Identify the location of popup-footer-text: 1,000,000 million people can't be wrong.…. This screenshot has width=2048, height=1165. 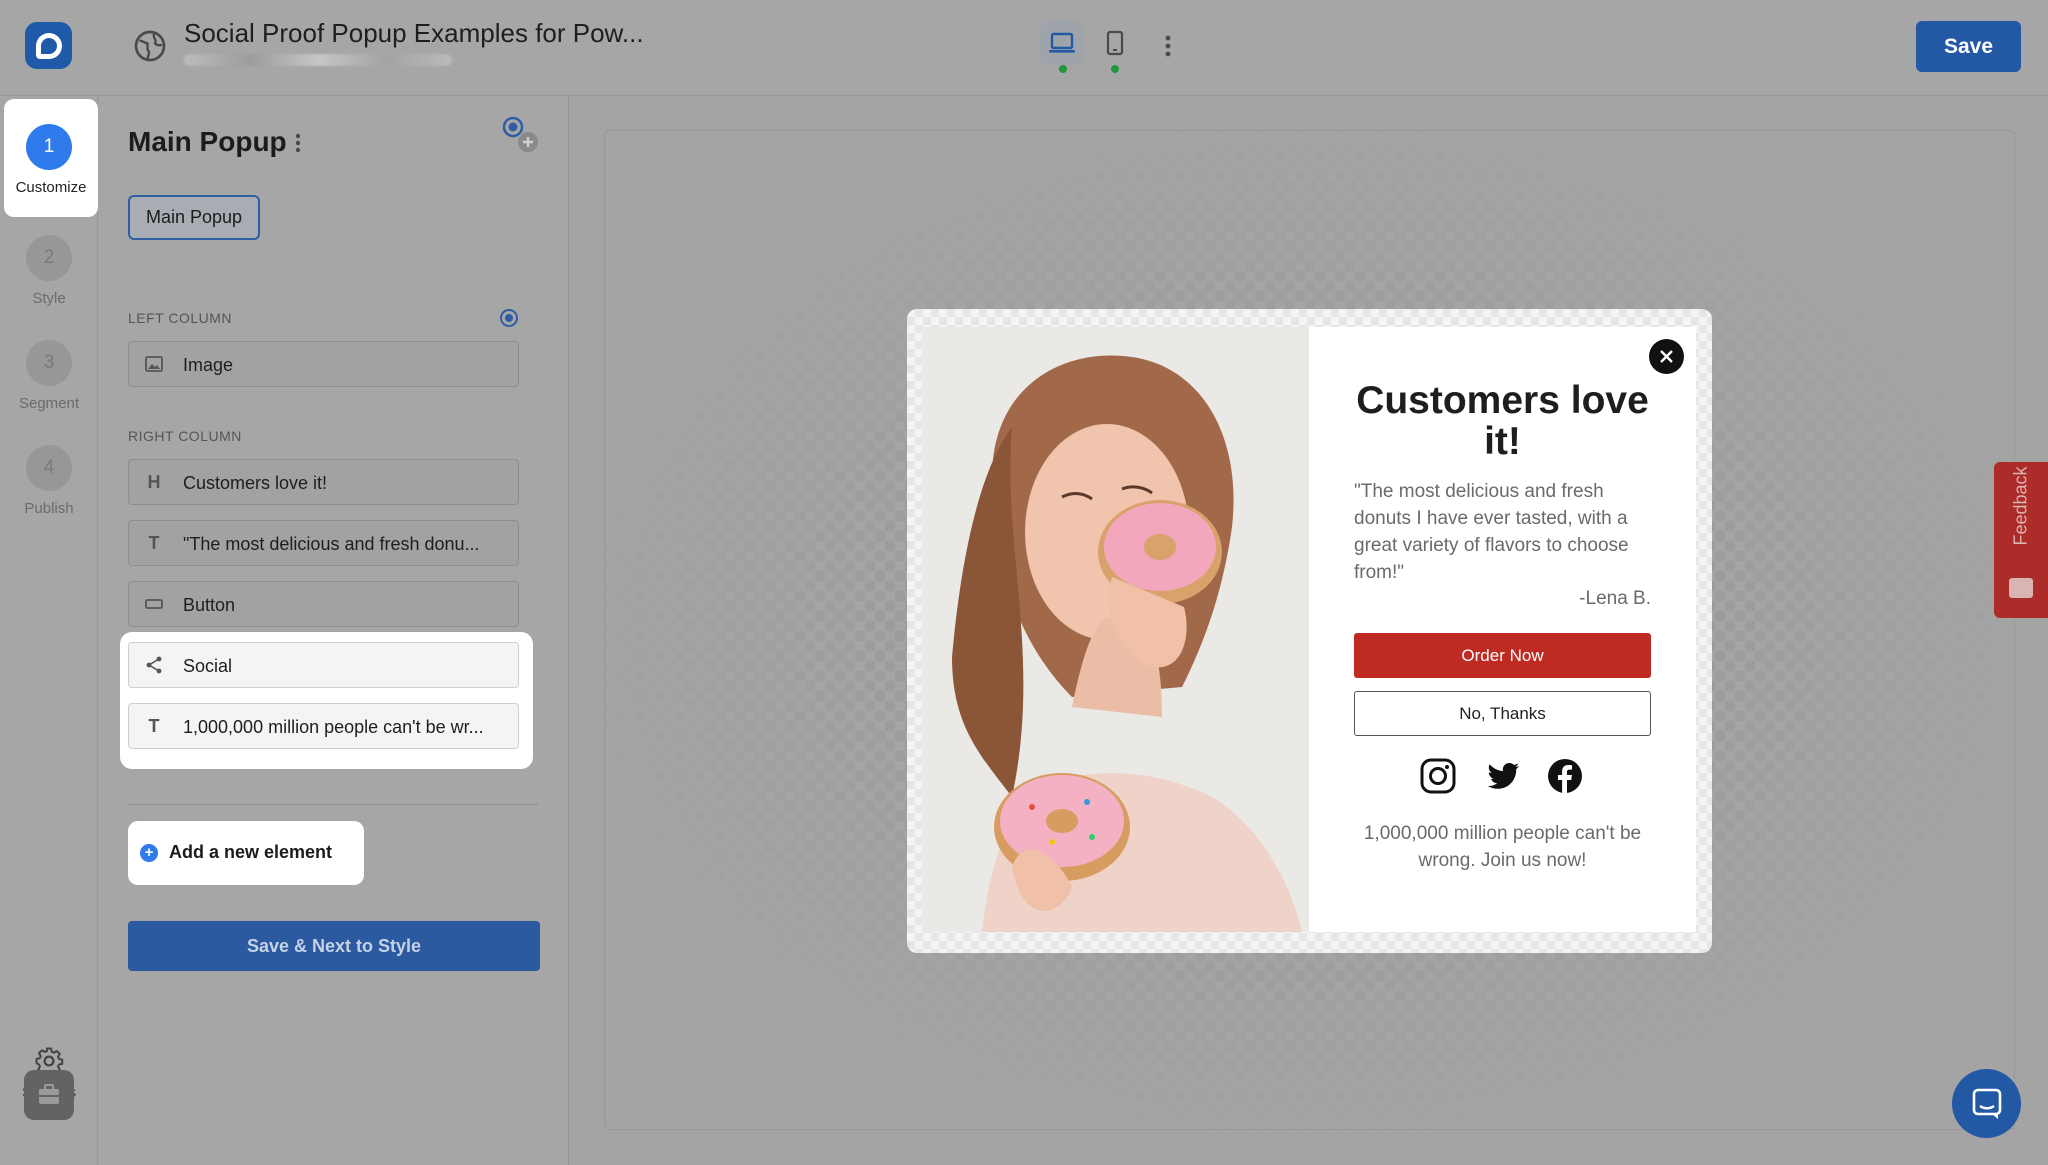
(1502, 847).